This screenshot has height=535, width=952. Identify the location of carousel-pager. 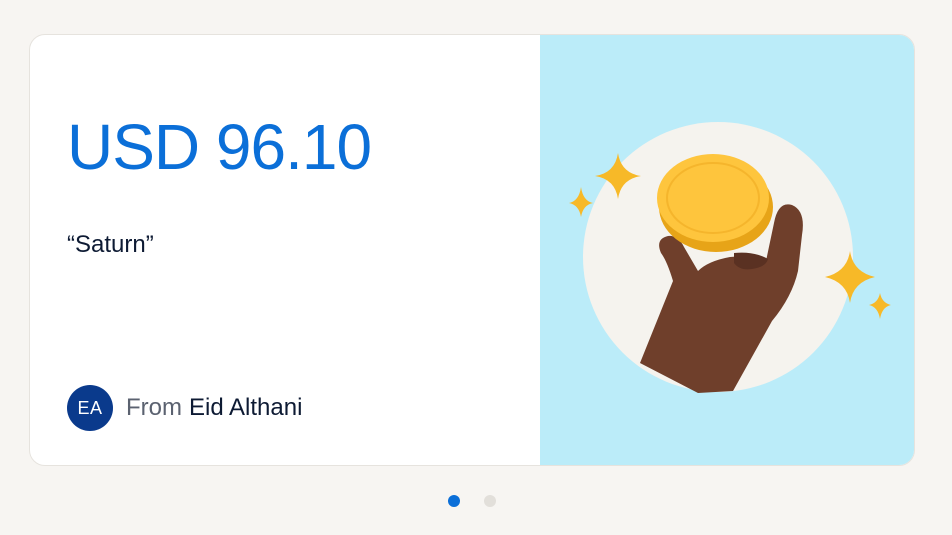
(472, 501).